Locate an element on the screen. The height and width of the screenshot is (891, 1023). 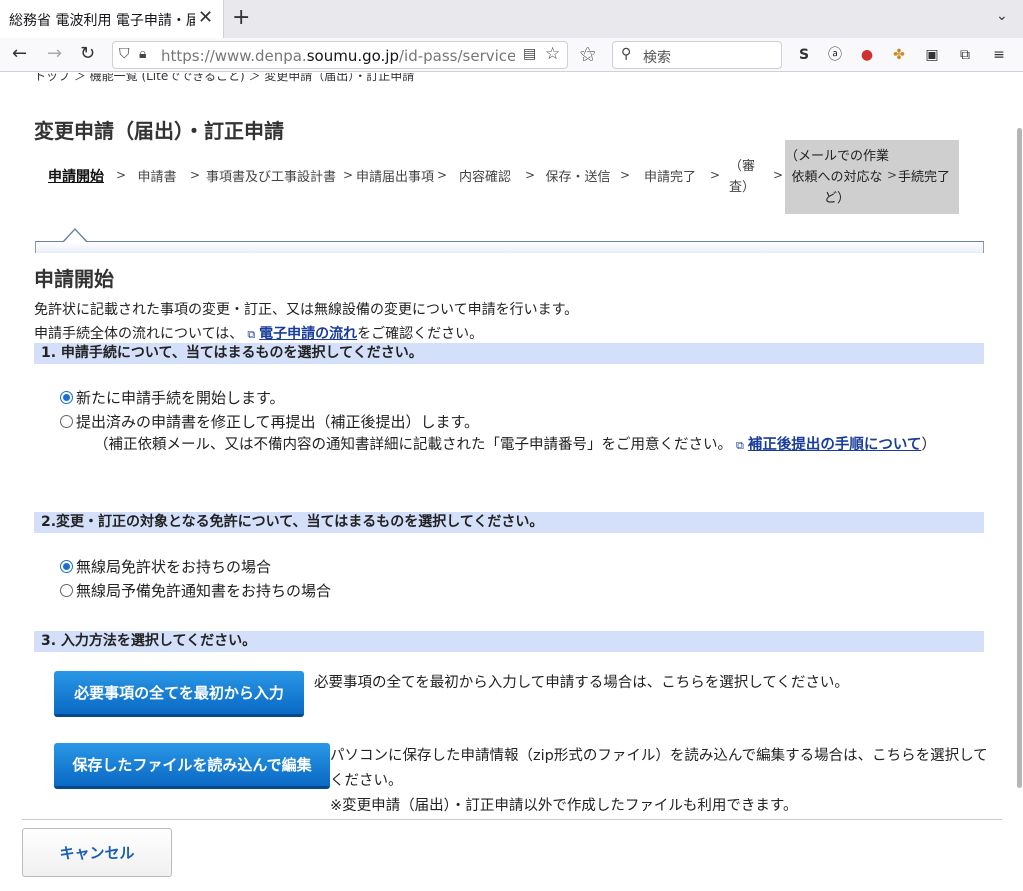
radio-resubmit is located at coordinates (66, 421).